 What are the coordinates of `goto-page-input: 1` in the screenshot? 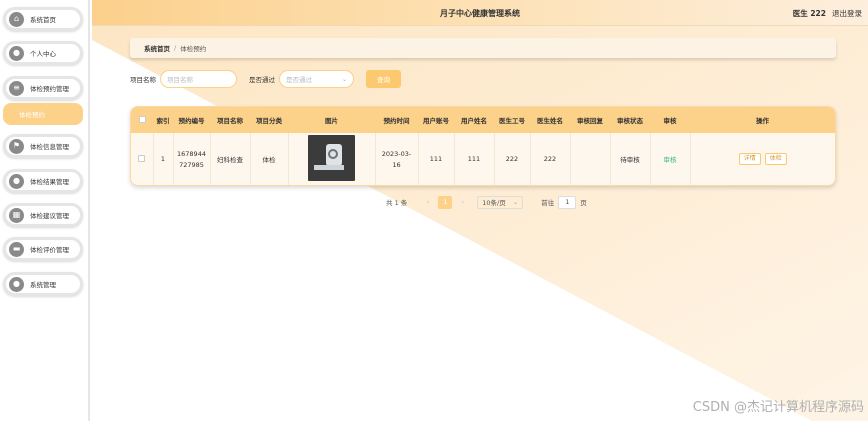 It's located at (567, 202).